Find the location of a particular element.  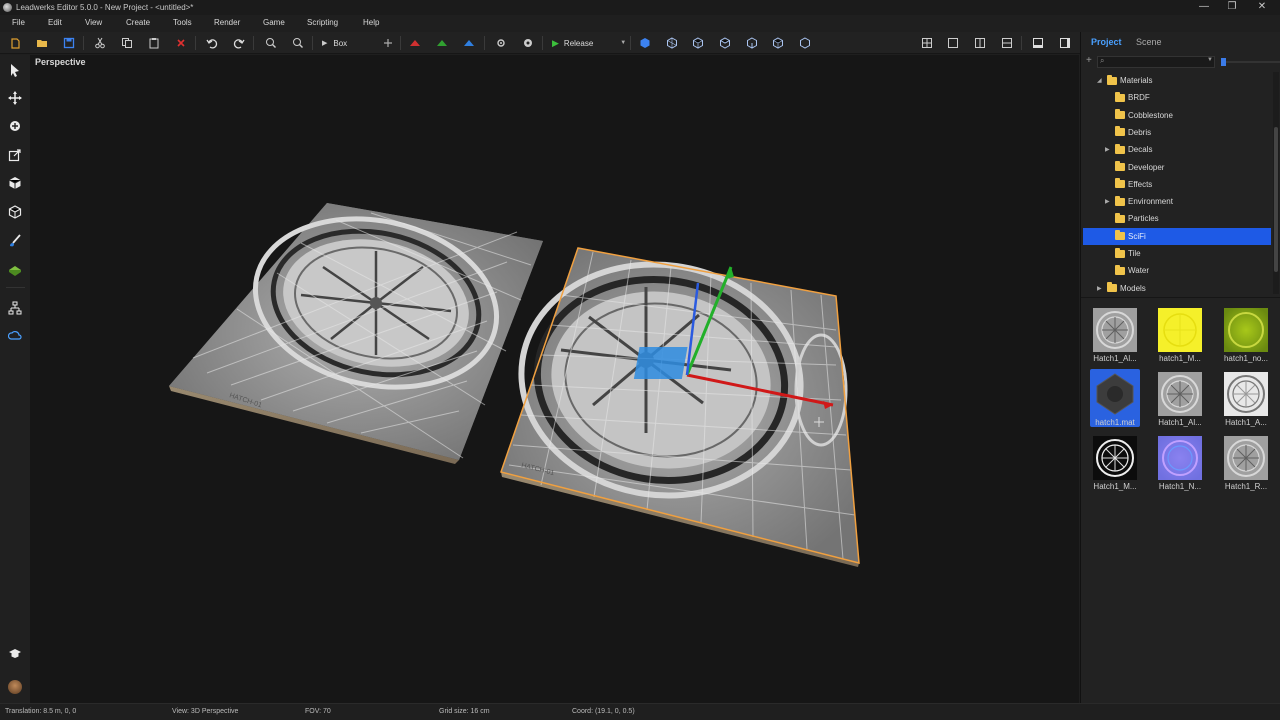

zoom-in-icon is located at coordinates (271, 43).